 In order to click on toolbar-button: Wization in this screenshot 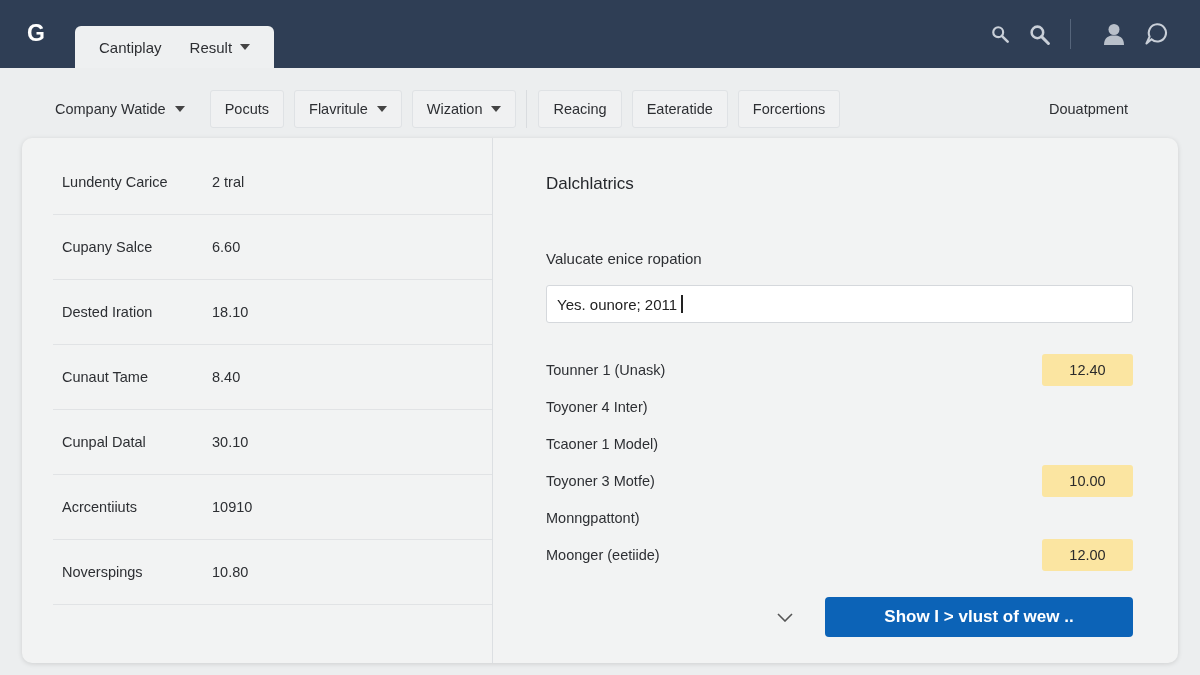, I will do `click(464, 109)`.